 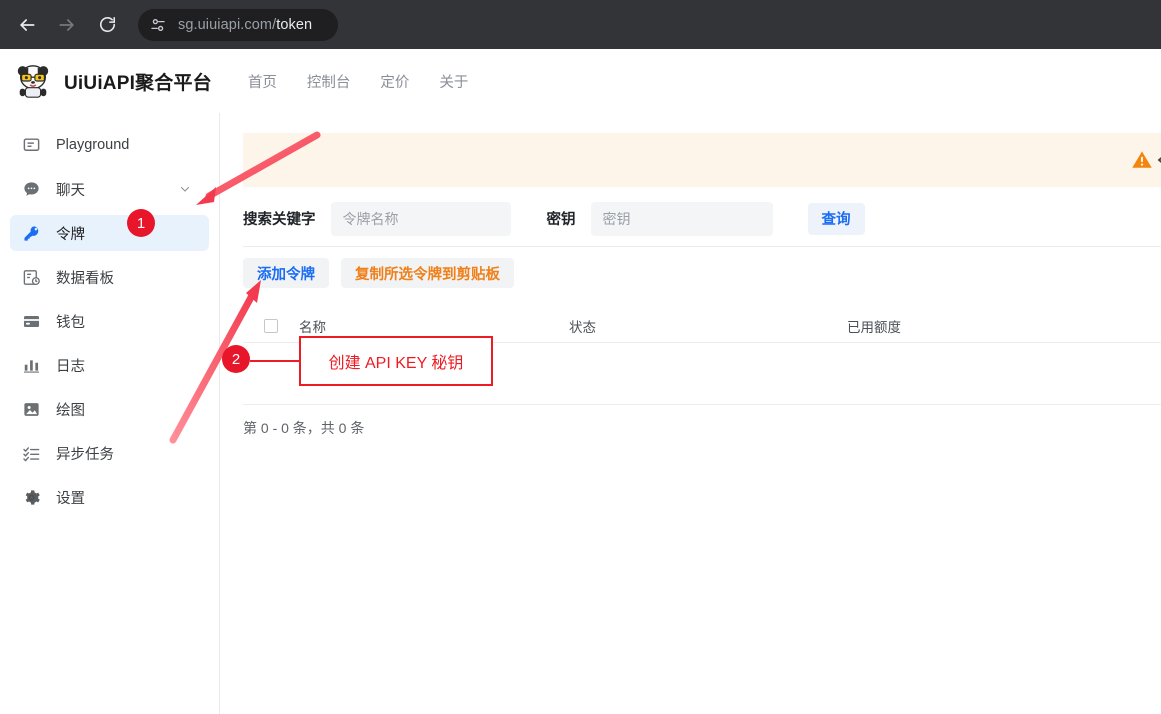 I want to click on chat-bubble-icon, so click(x=31, y=189).